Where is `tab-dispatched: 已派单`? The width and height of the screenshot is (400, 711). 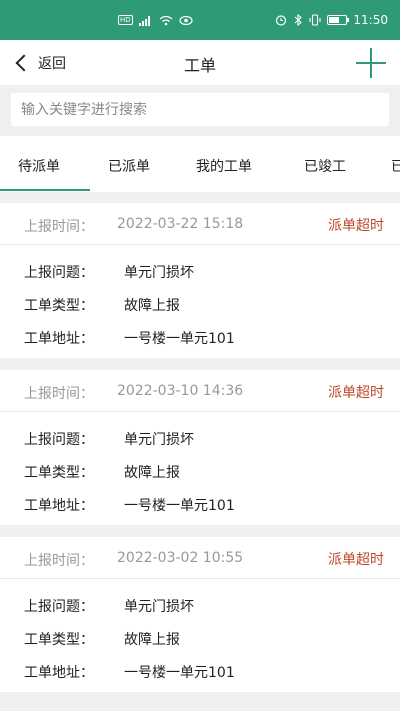
tab-dispatched: 已派单 is located at coordinates (129, 166).